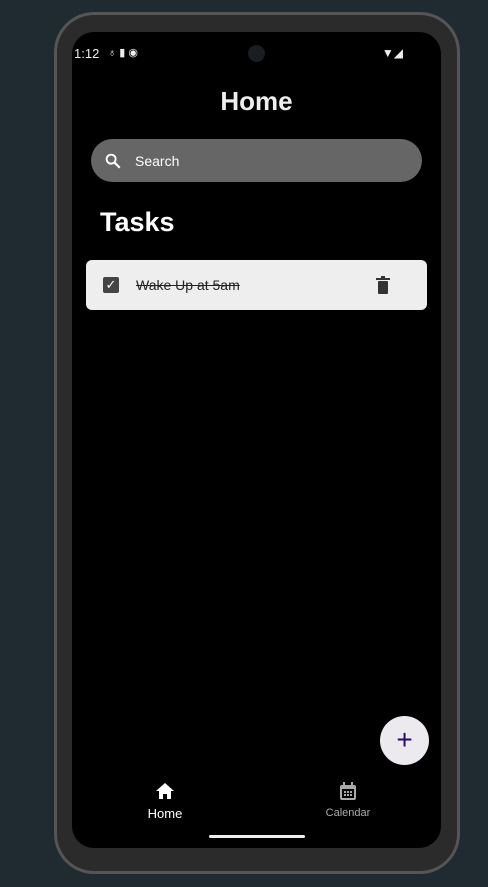 This screenshot has height=887, width=488. I want to click on search-input: Search, so click(256, 160).